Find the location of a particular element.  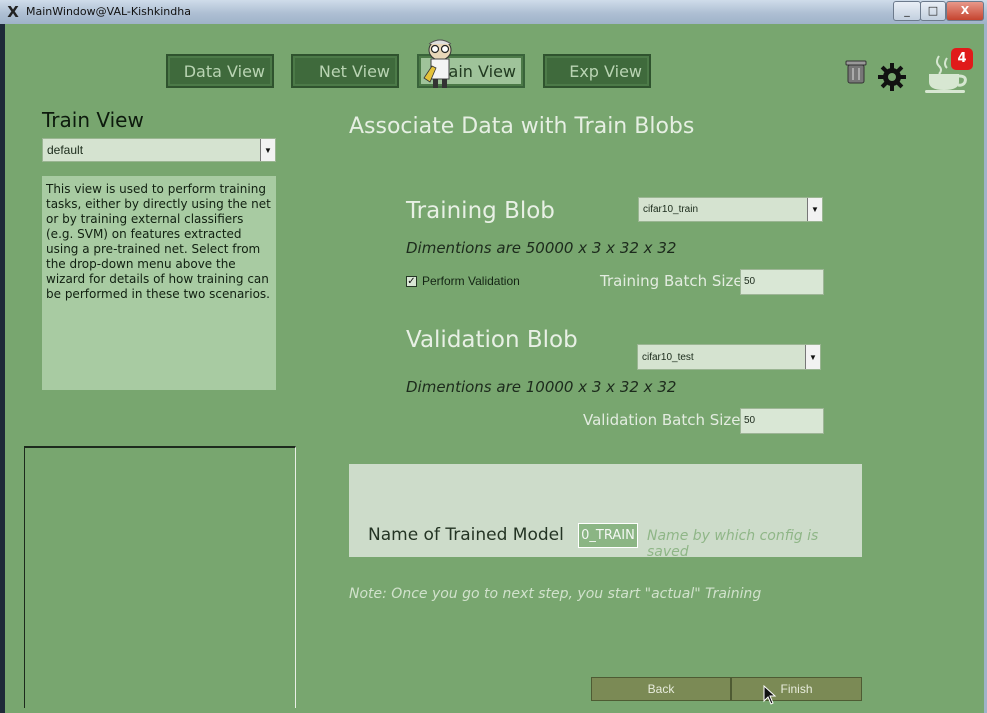

gear-icon is located at coordinates (892, 77).